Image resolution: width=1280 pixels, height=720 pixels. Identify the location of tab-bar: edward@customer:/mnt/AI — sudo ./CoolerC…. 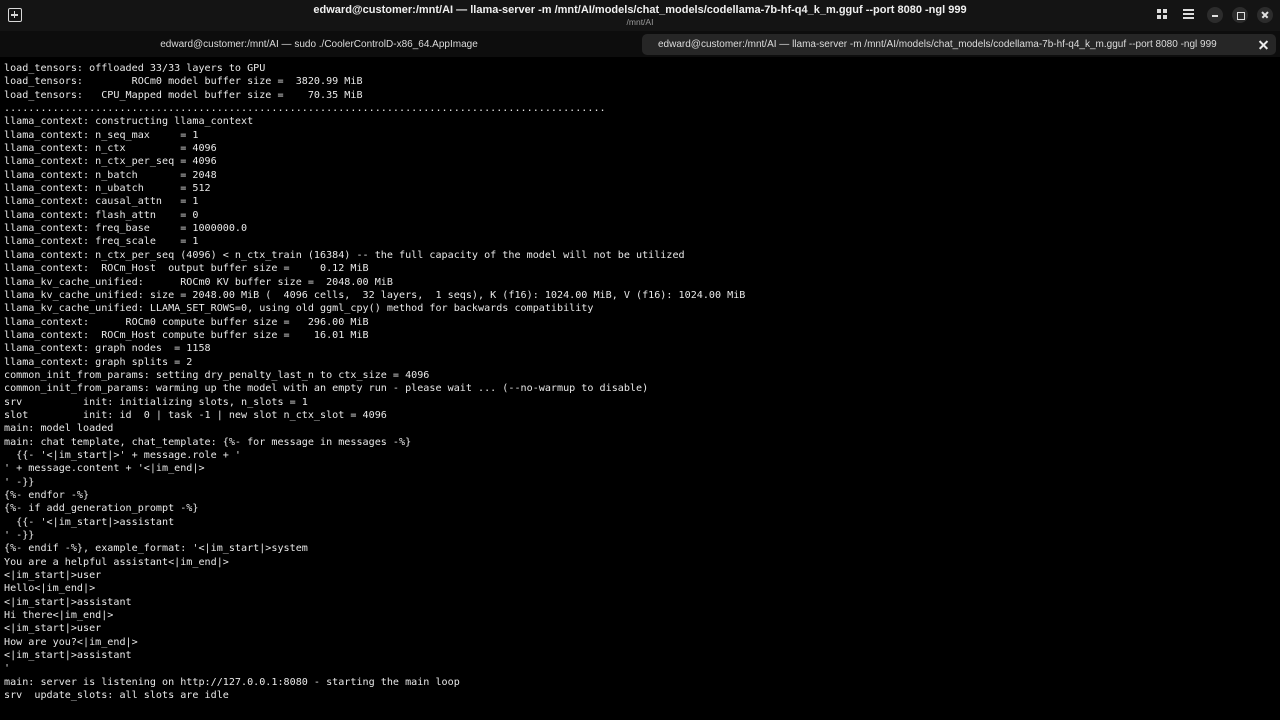
(640, 44).